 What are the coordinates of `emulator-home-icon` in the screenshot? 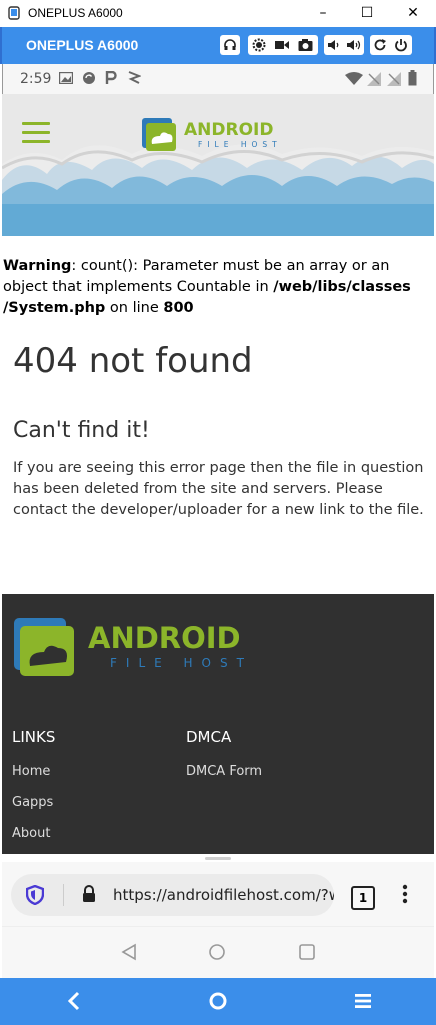 It's located at (218, 1001).